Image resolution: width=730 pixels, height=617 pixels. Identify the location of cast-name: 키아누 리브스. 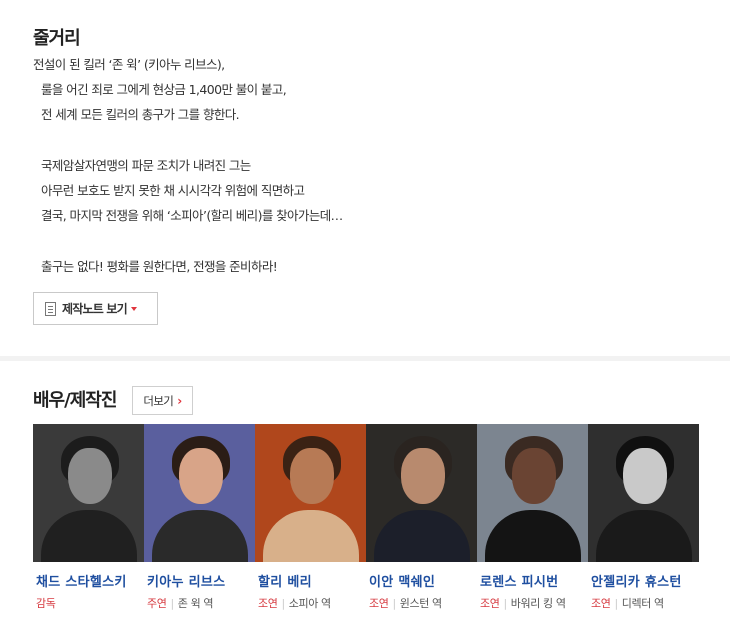
(197, 580).